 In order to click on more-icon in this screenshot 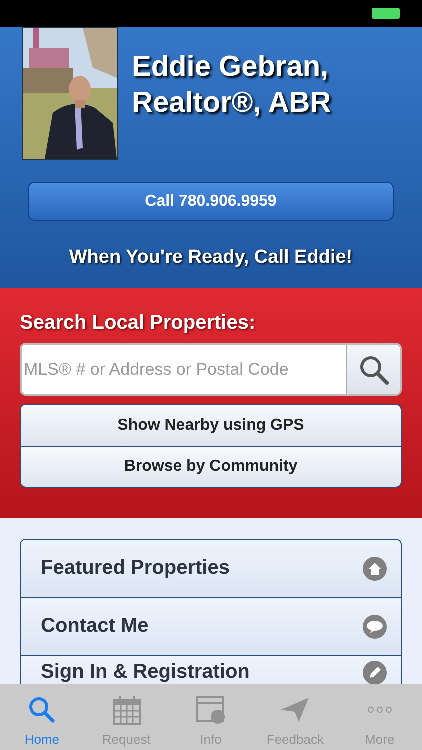, I will do `click(379, 710)`.